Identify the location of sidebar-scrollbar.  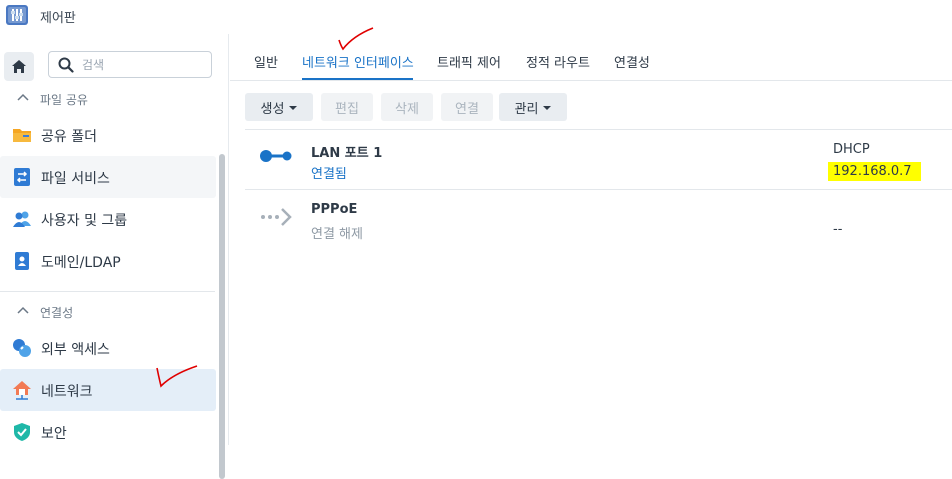
(222, 316).